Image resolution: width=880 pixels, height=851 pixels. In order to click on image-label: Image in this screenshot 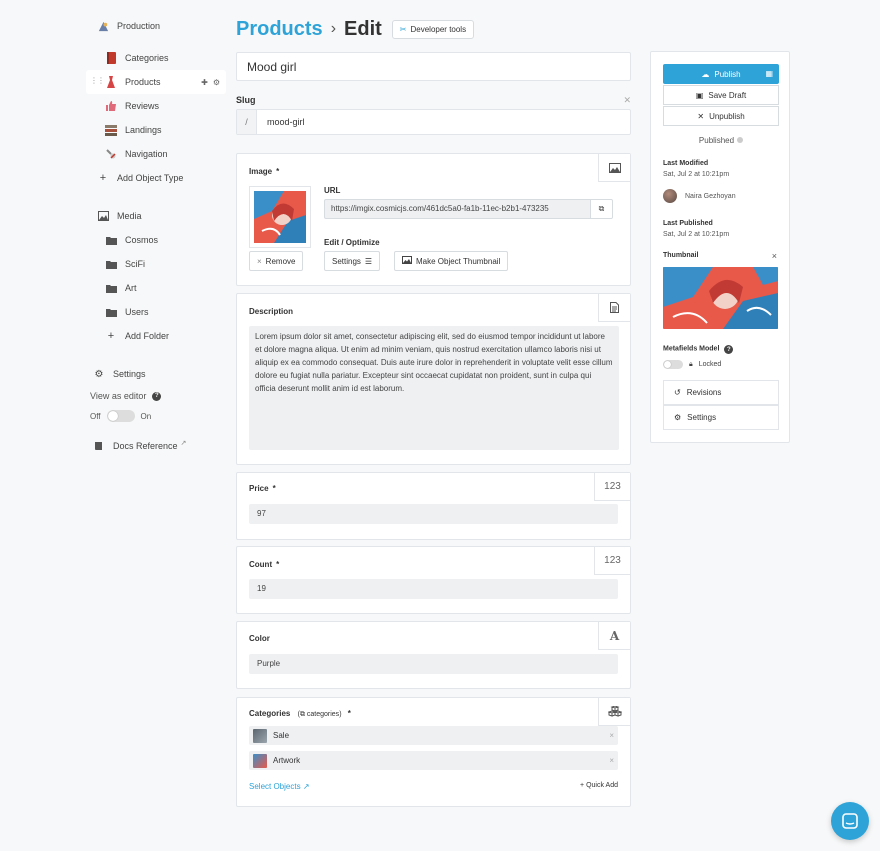, I will do `click(261, 171)`.